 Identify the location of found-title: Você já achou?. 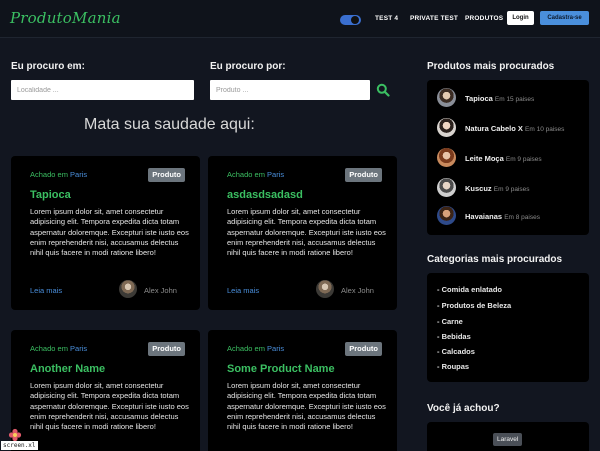
(463, 408).